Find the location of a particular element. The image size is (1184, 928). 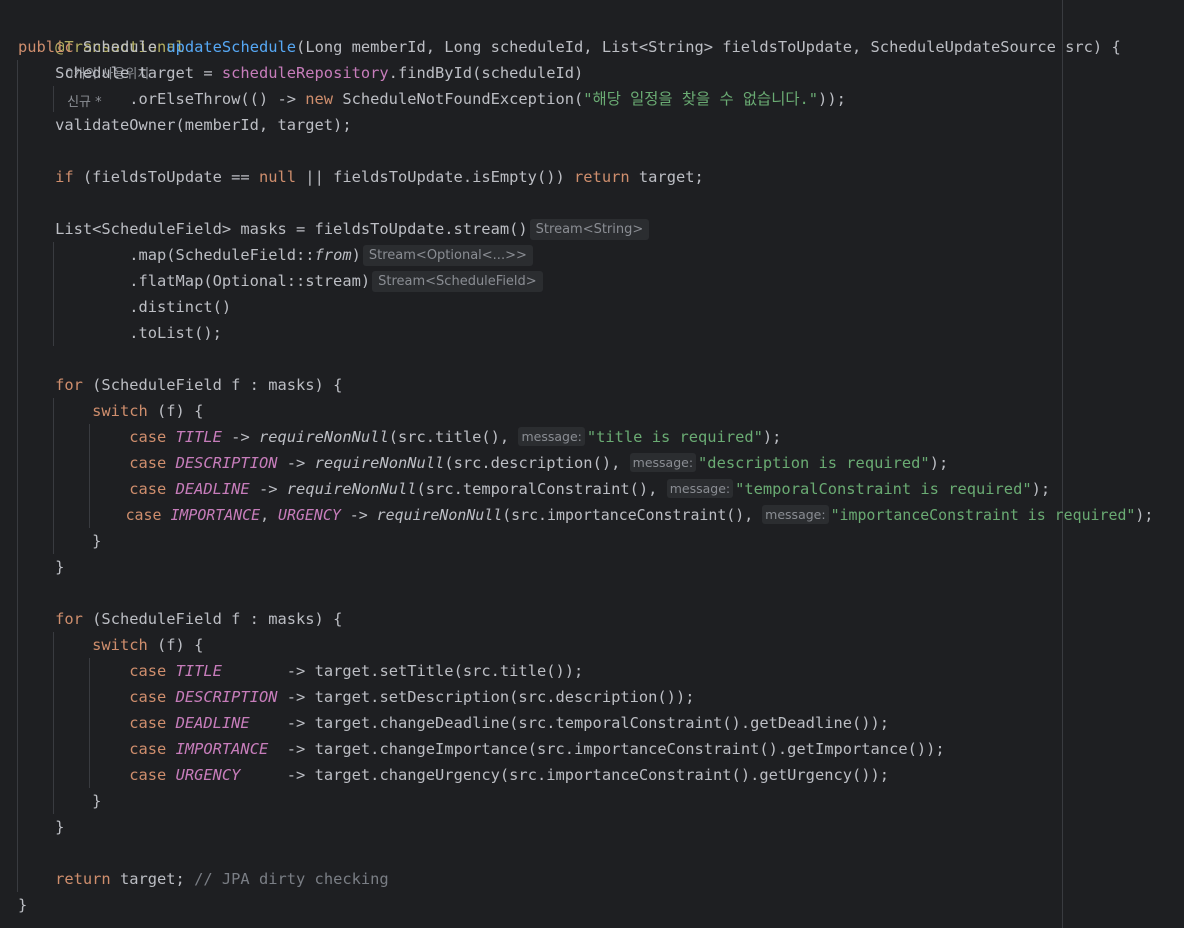

keyword: switch is located at coordinates (120, 411).